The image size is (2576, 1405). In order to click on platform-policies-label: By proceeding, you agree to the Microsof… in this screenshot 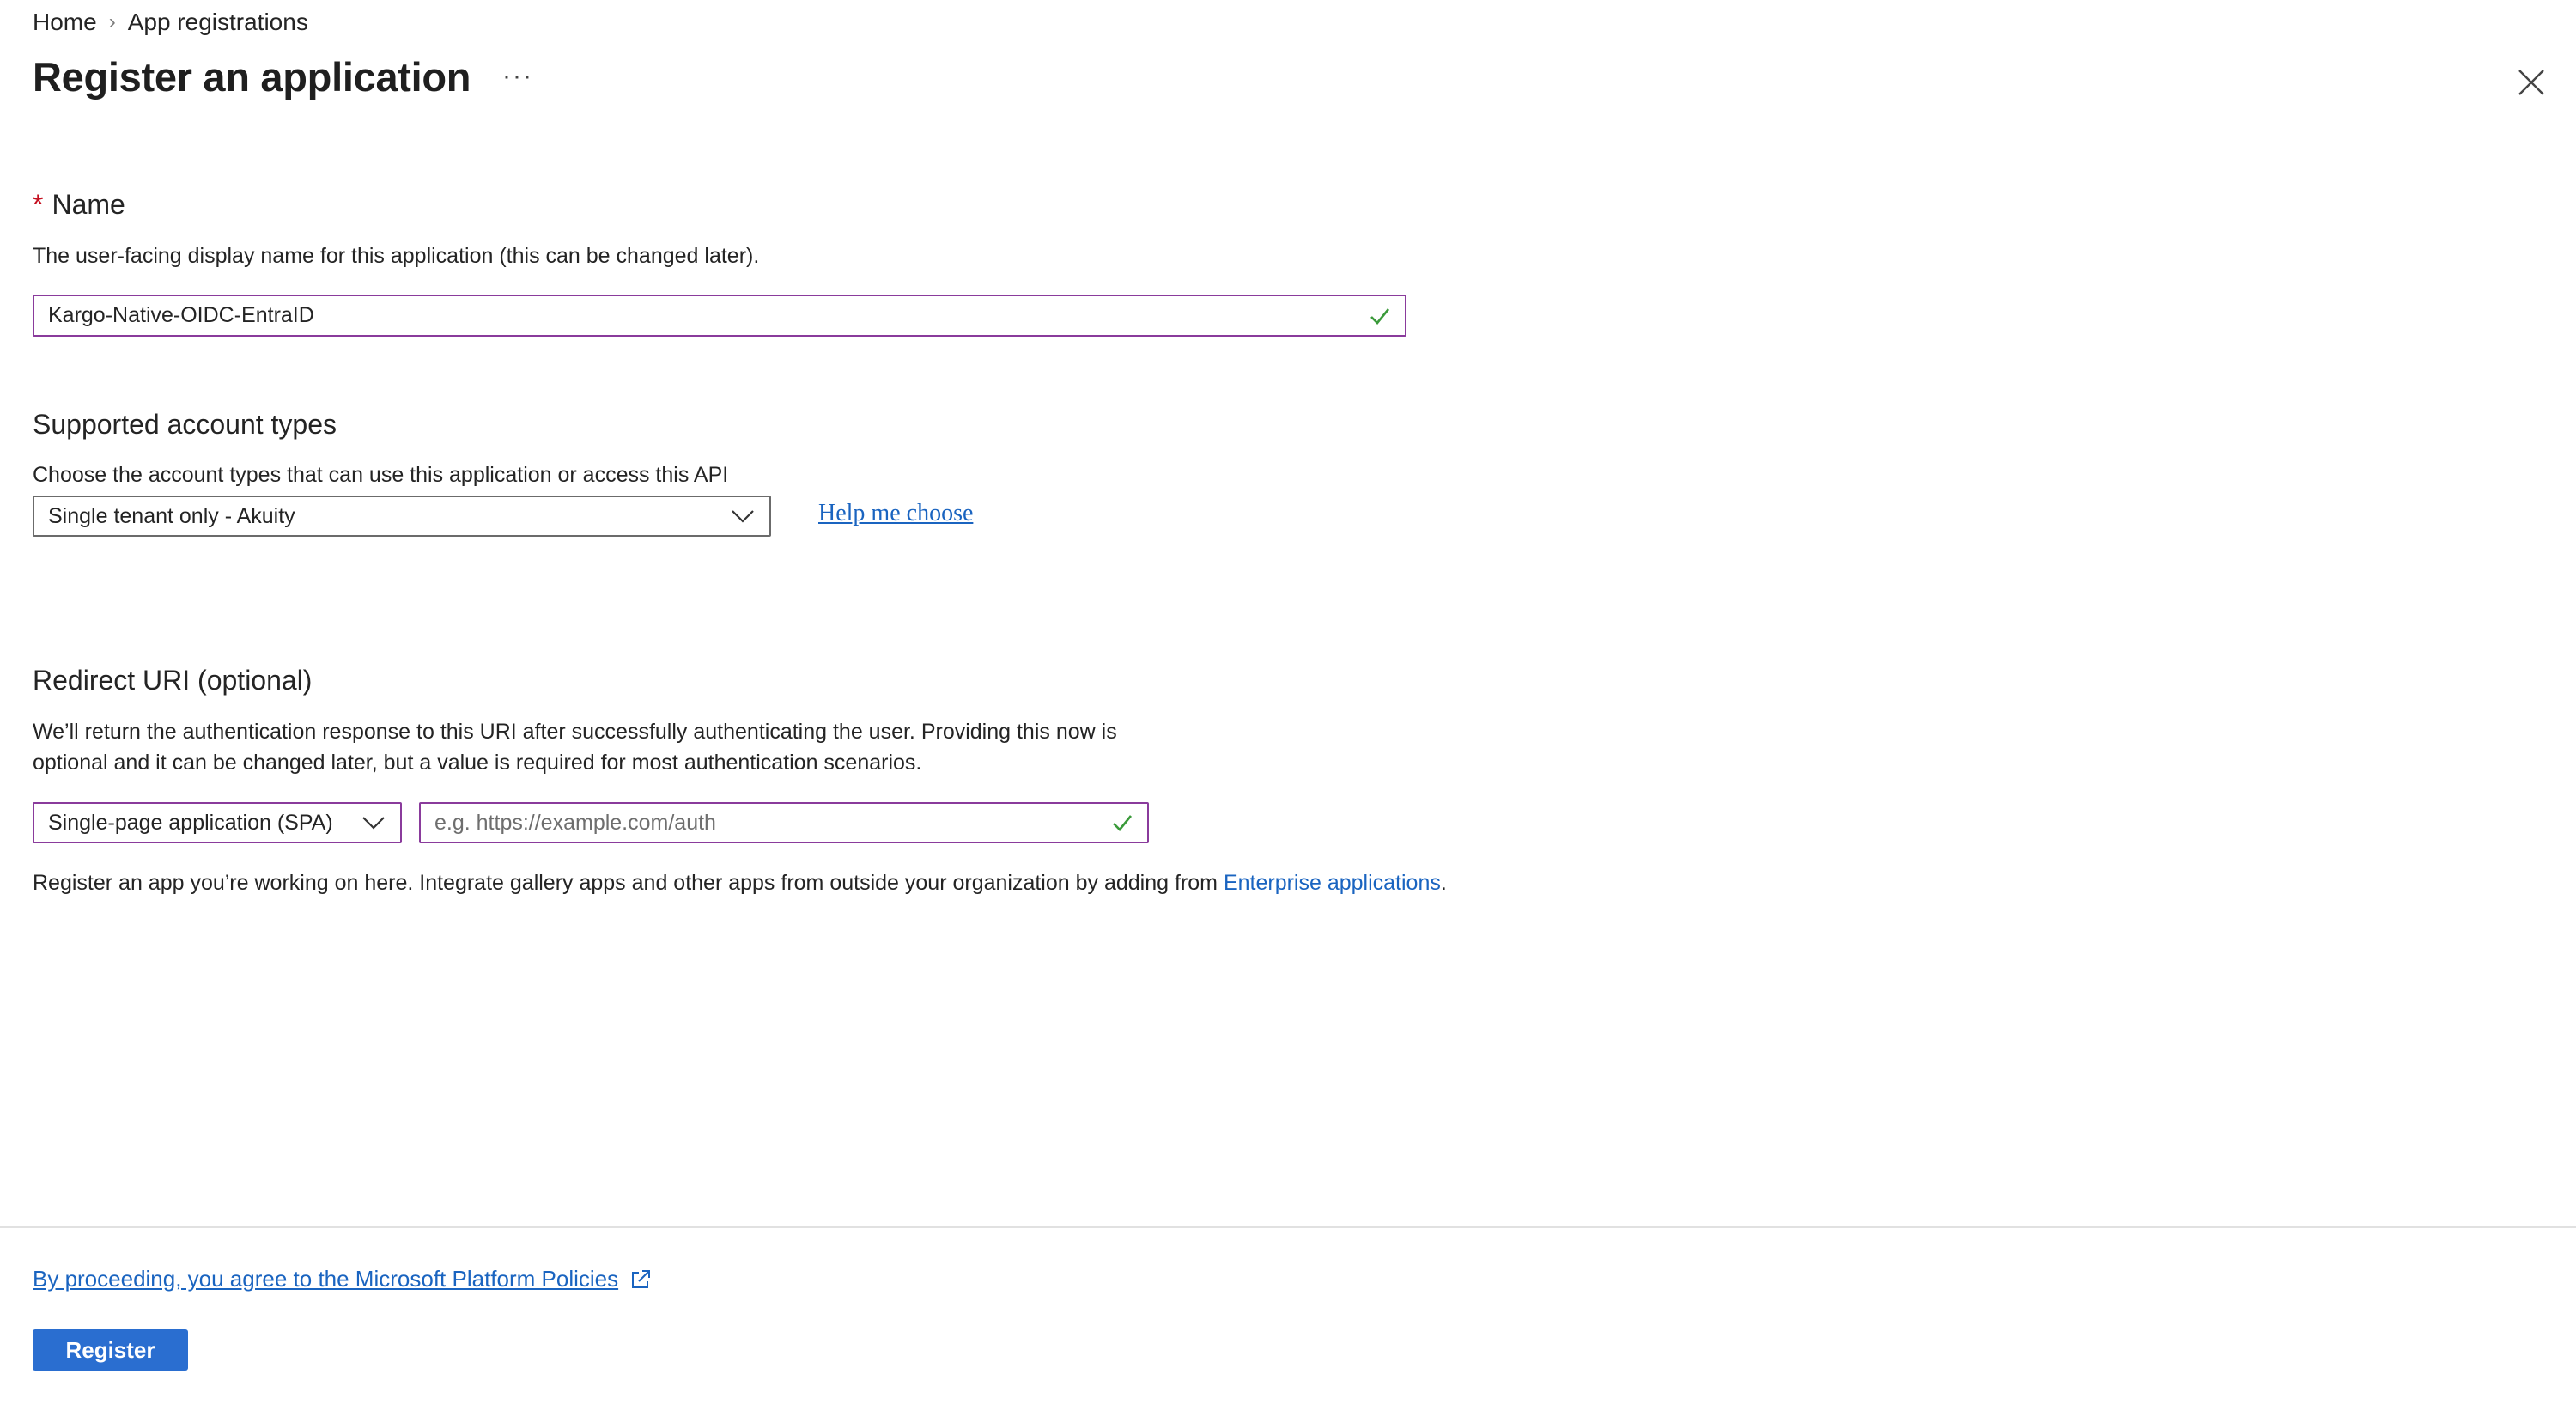, I will do `click(326, 1279)`.